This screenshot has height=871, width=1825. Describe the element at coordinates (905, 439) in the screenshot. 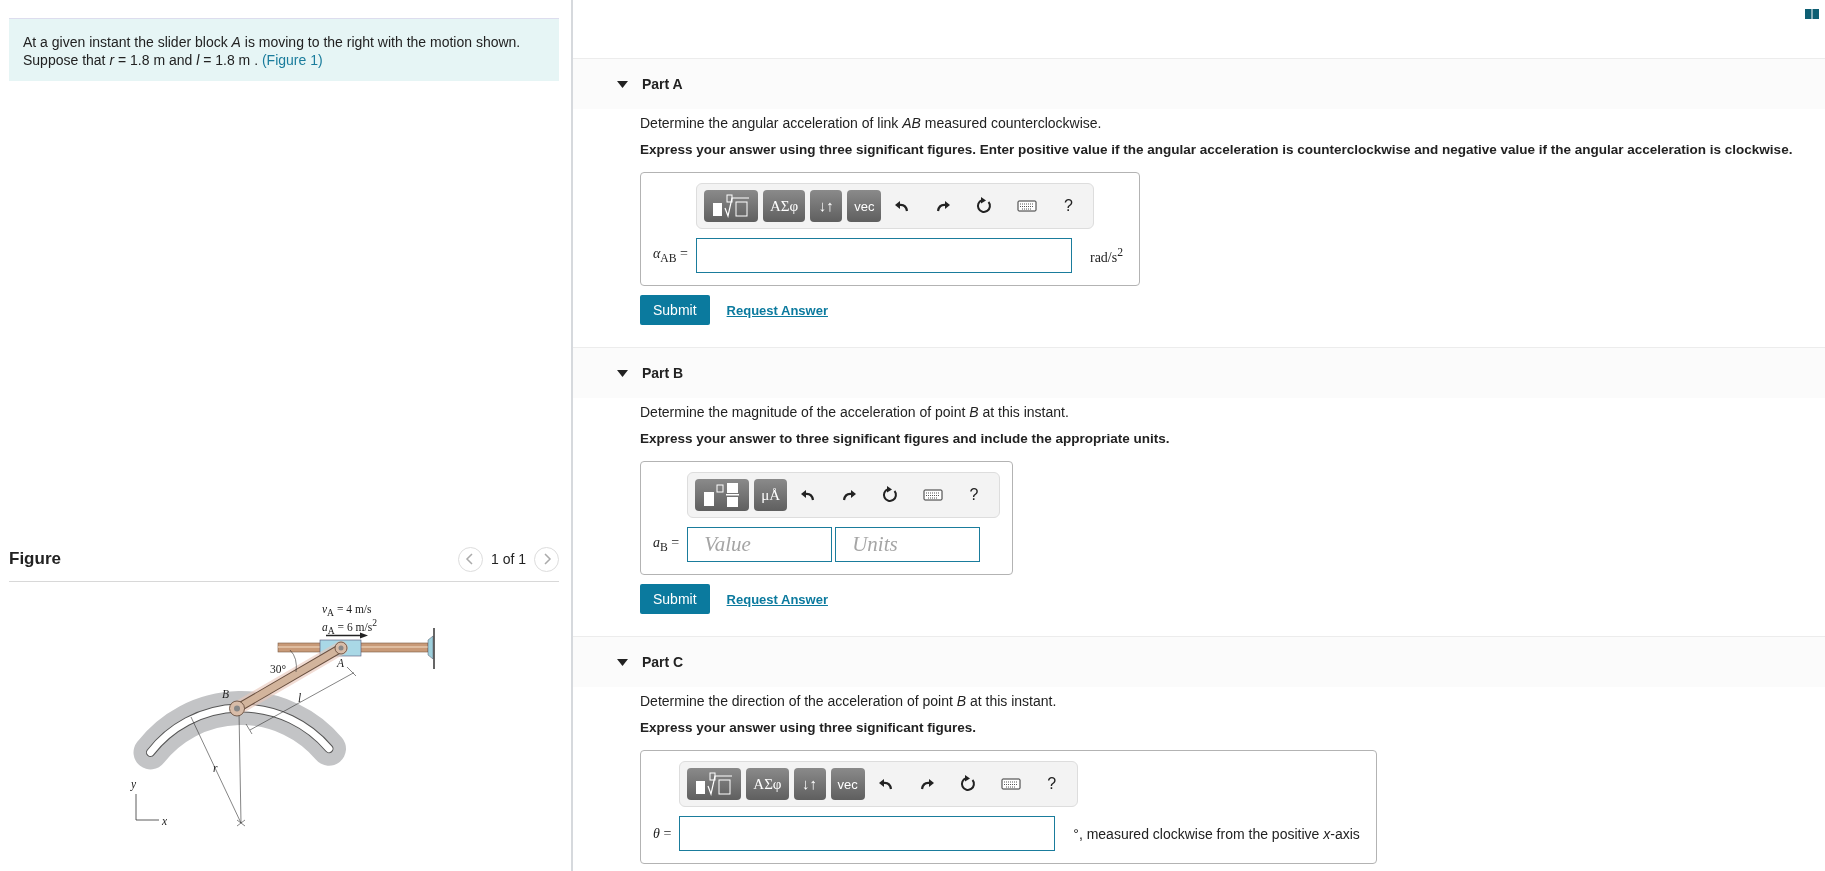

I see `instruction-text: Express your answer to three significant figures and include the appropriate units.` at that location.